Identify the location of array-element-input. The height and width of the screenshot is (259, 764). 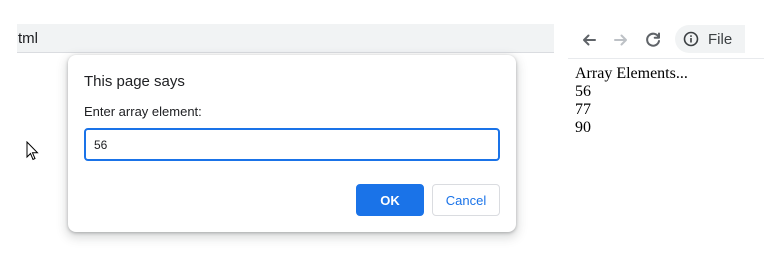
(292, 144).